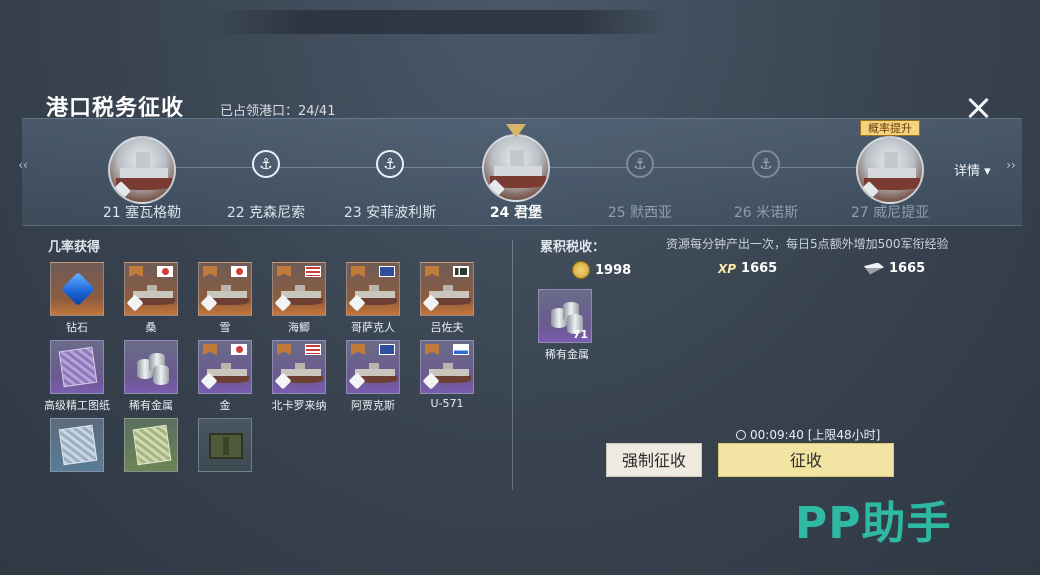 This screenshot has height=575, width=1040. What do you see at coordinates (907, 268) in the screenshot?
I see `steel-value: 1665` at bounding box center [907, 268].